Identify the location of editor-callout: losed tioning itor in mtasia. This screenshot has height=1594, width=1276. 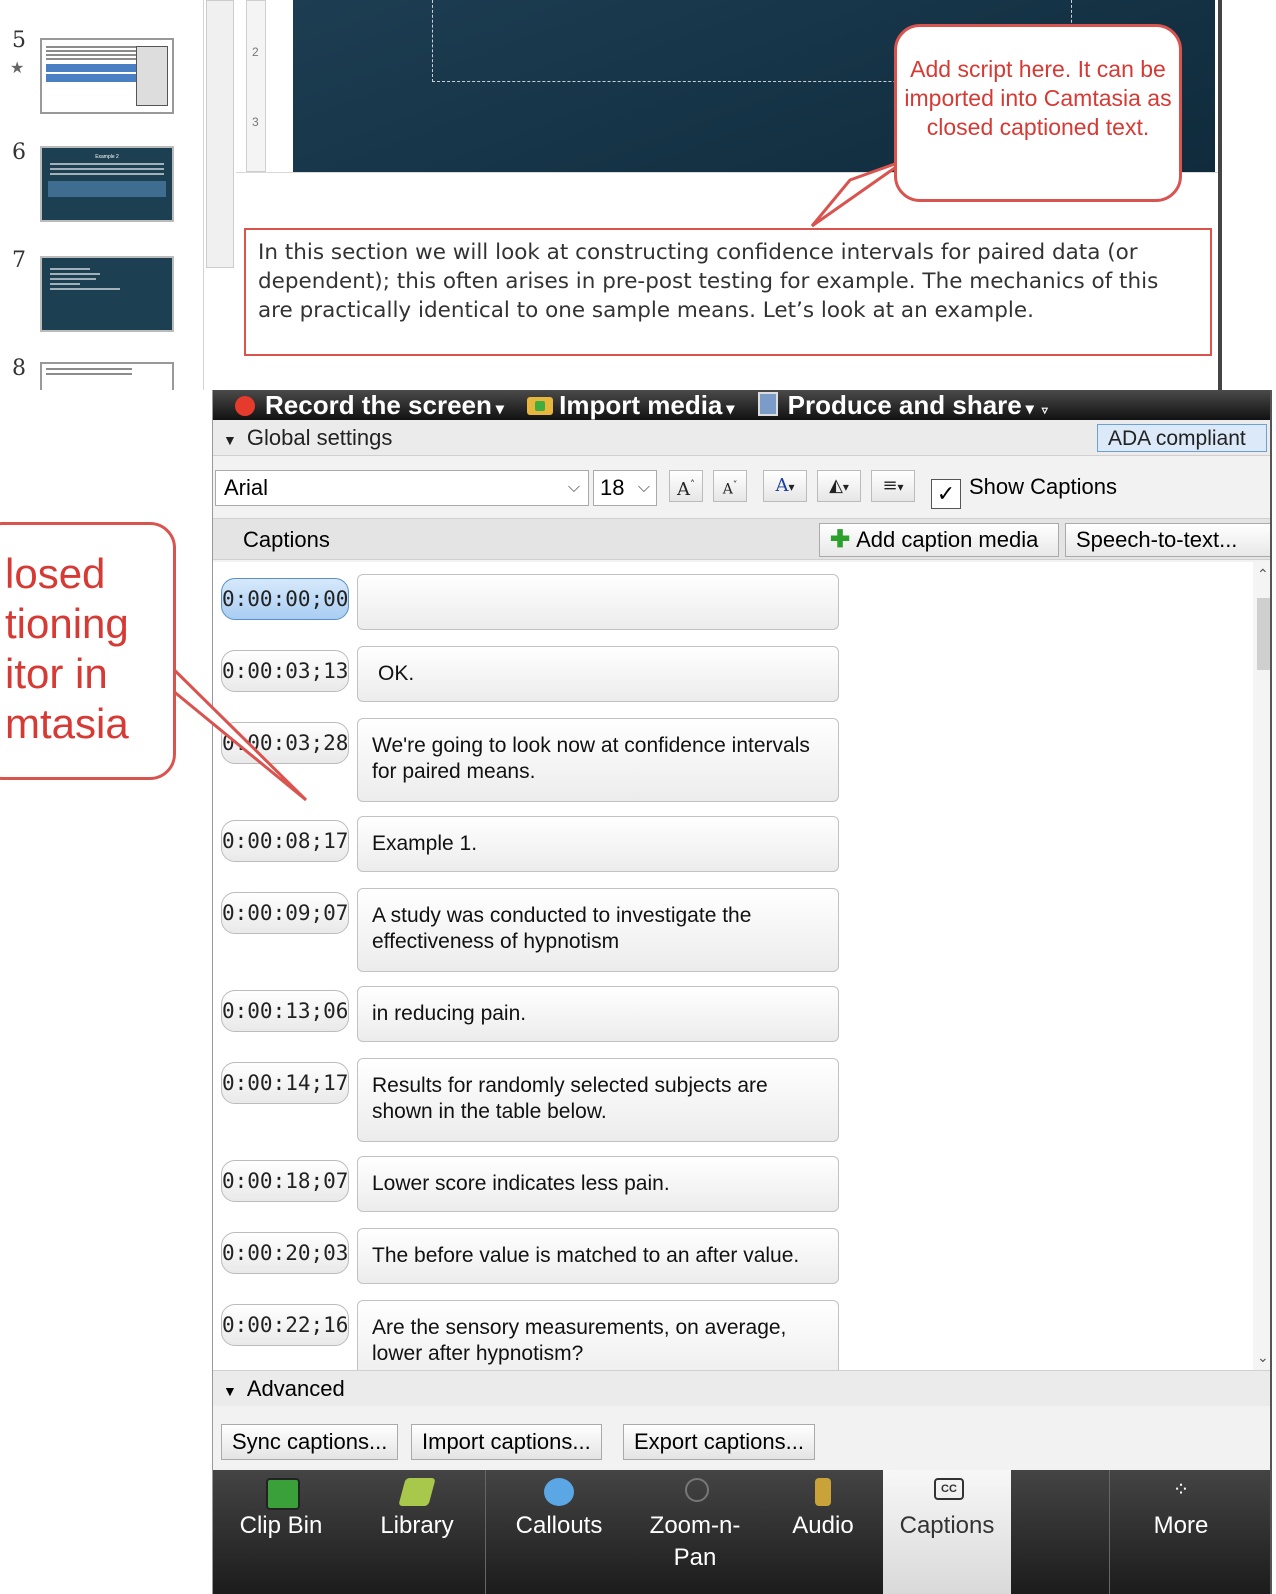
(88, 651).